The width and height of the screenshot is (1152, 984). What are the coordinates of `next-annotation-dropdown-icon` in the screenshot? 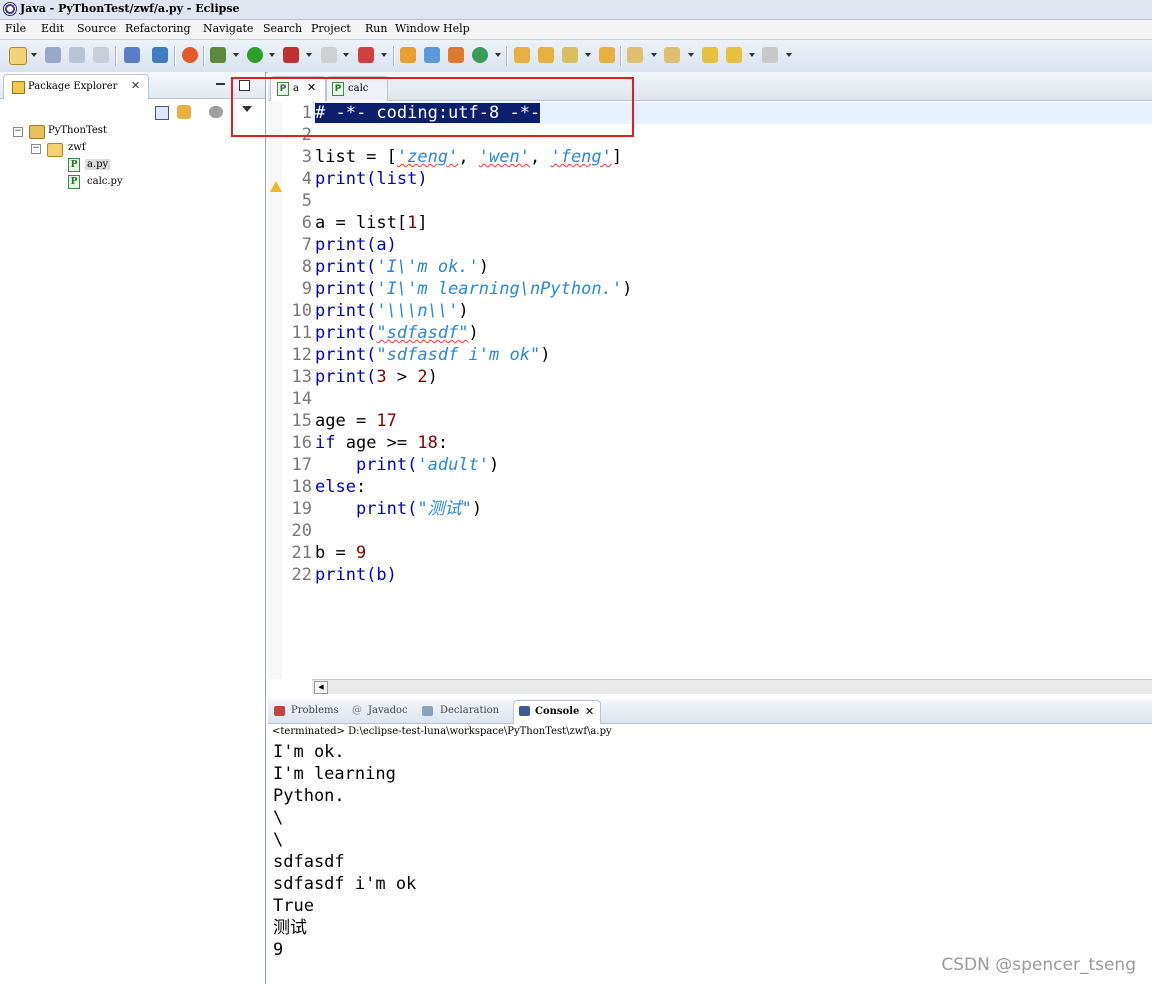 It's located at (654, 55).